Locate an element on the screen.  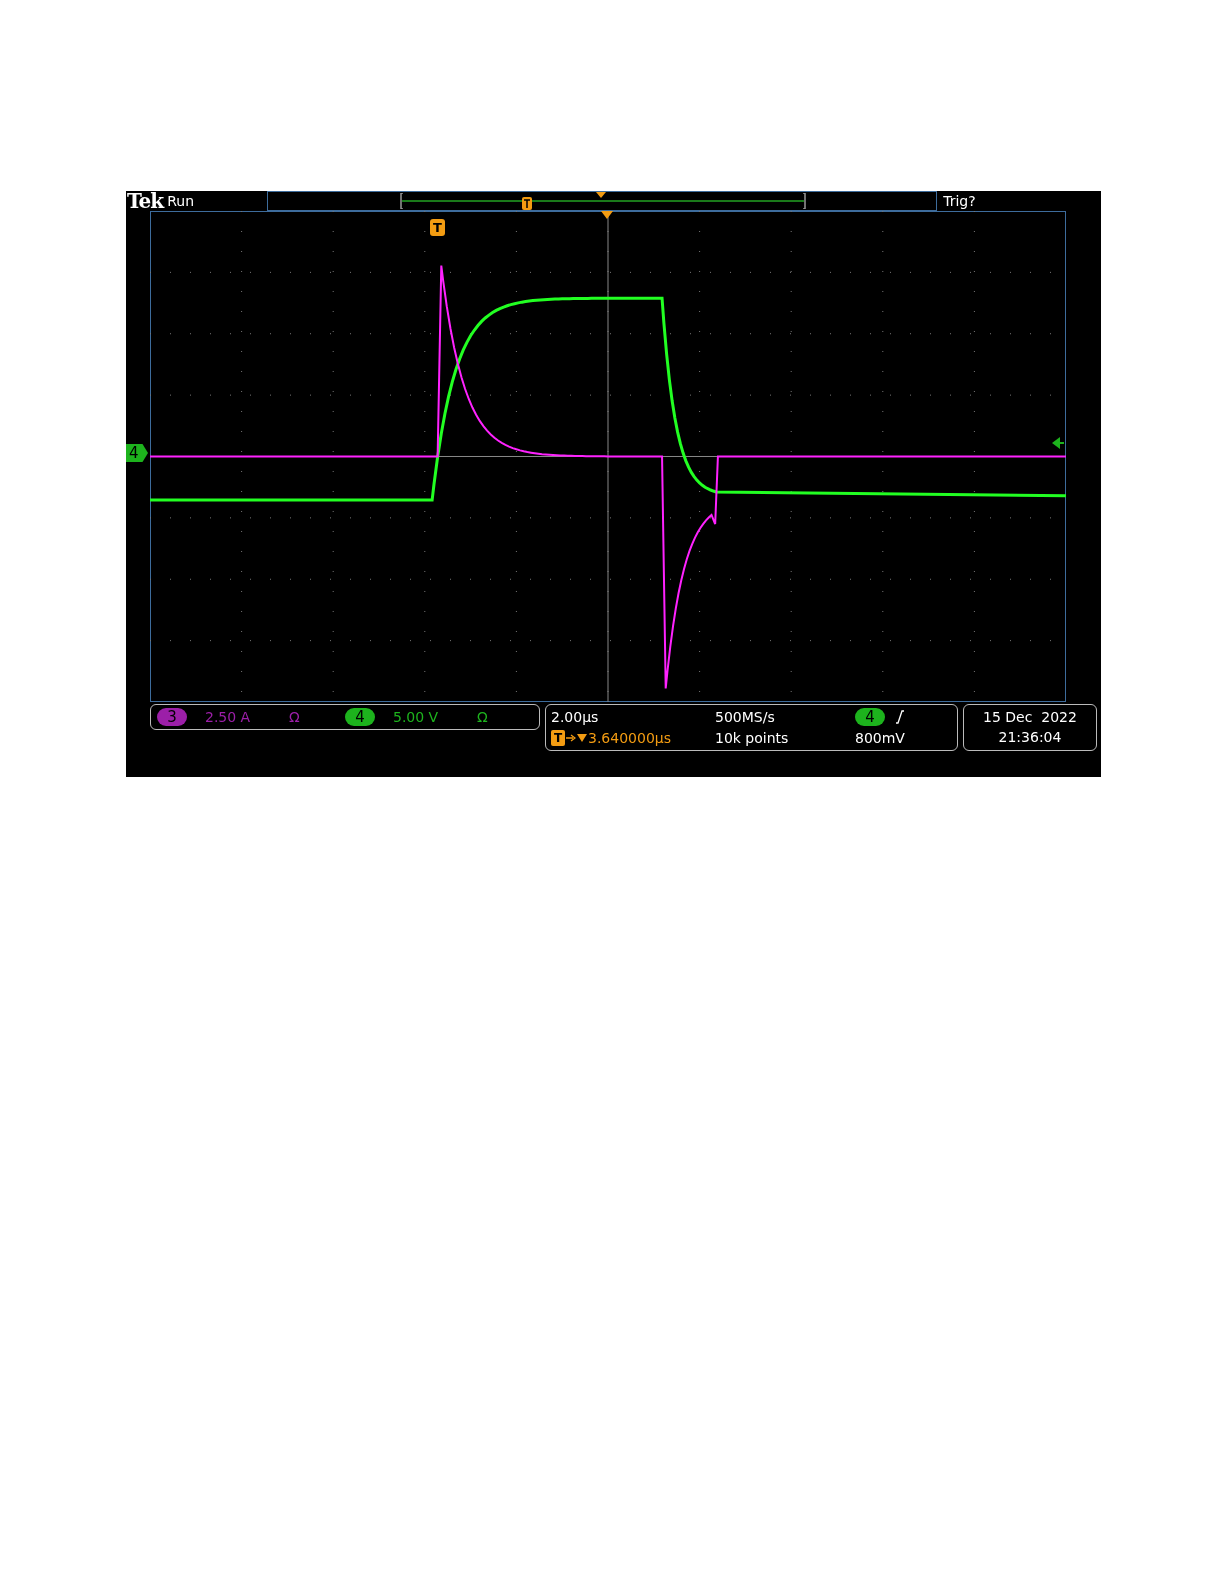
time: 21:36:04 is located at coordinates (1030, 737).